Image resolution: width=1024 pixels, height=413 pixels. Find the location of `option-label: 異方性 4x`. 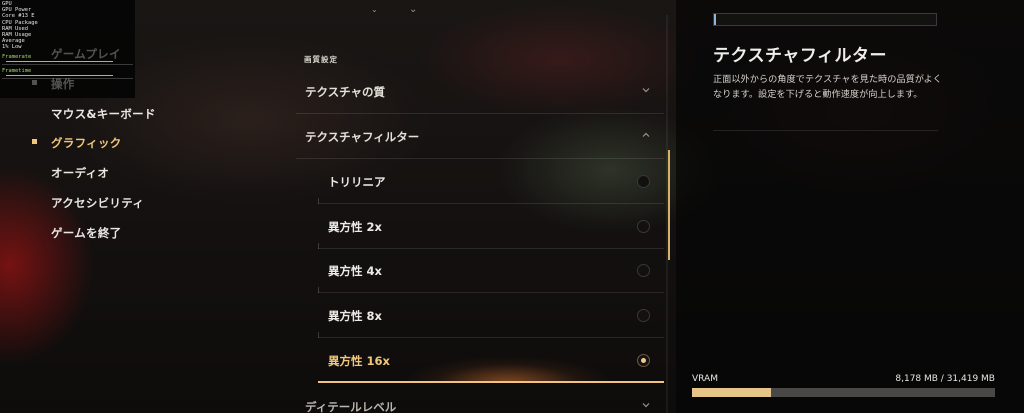

option-label: 異方性 4x is located at coordinates (355, 271).